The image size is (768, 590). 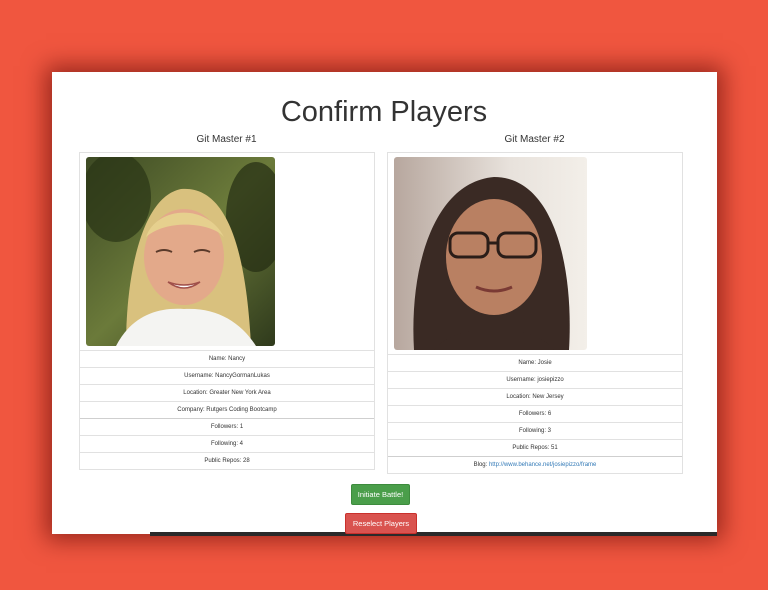 What do you see at coordinates (227, 460) in the screenshot?
I see `player-1-public-repos: Public Repos: 28` at bounding box center [227, 460].